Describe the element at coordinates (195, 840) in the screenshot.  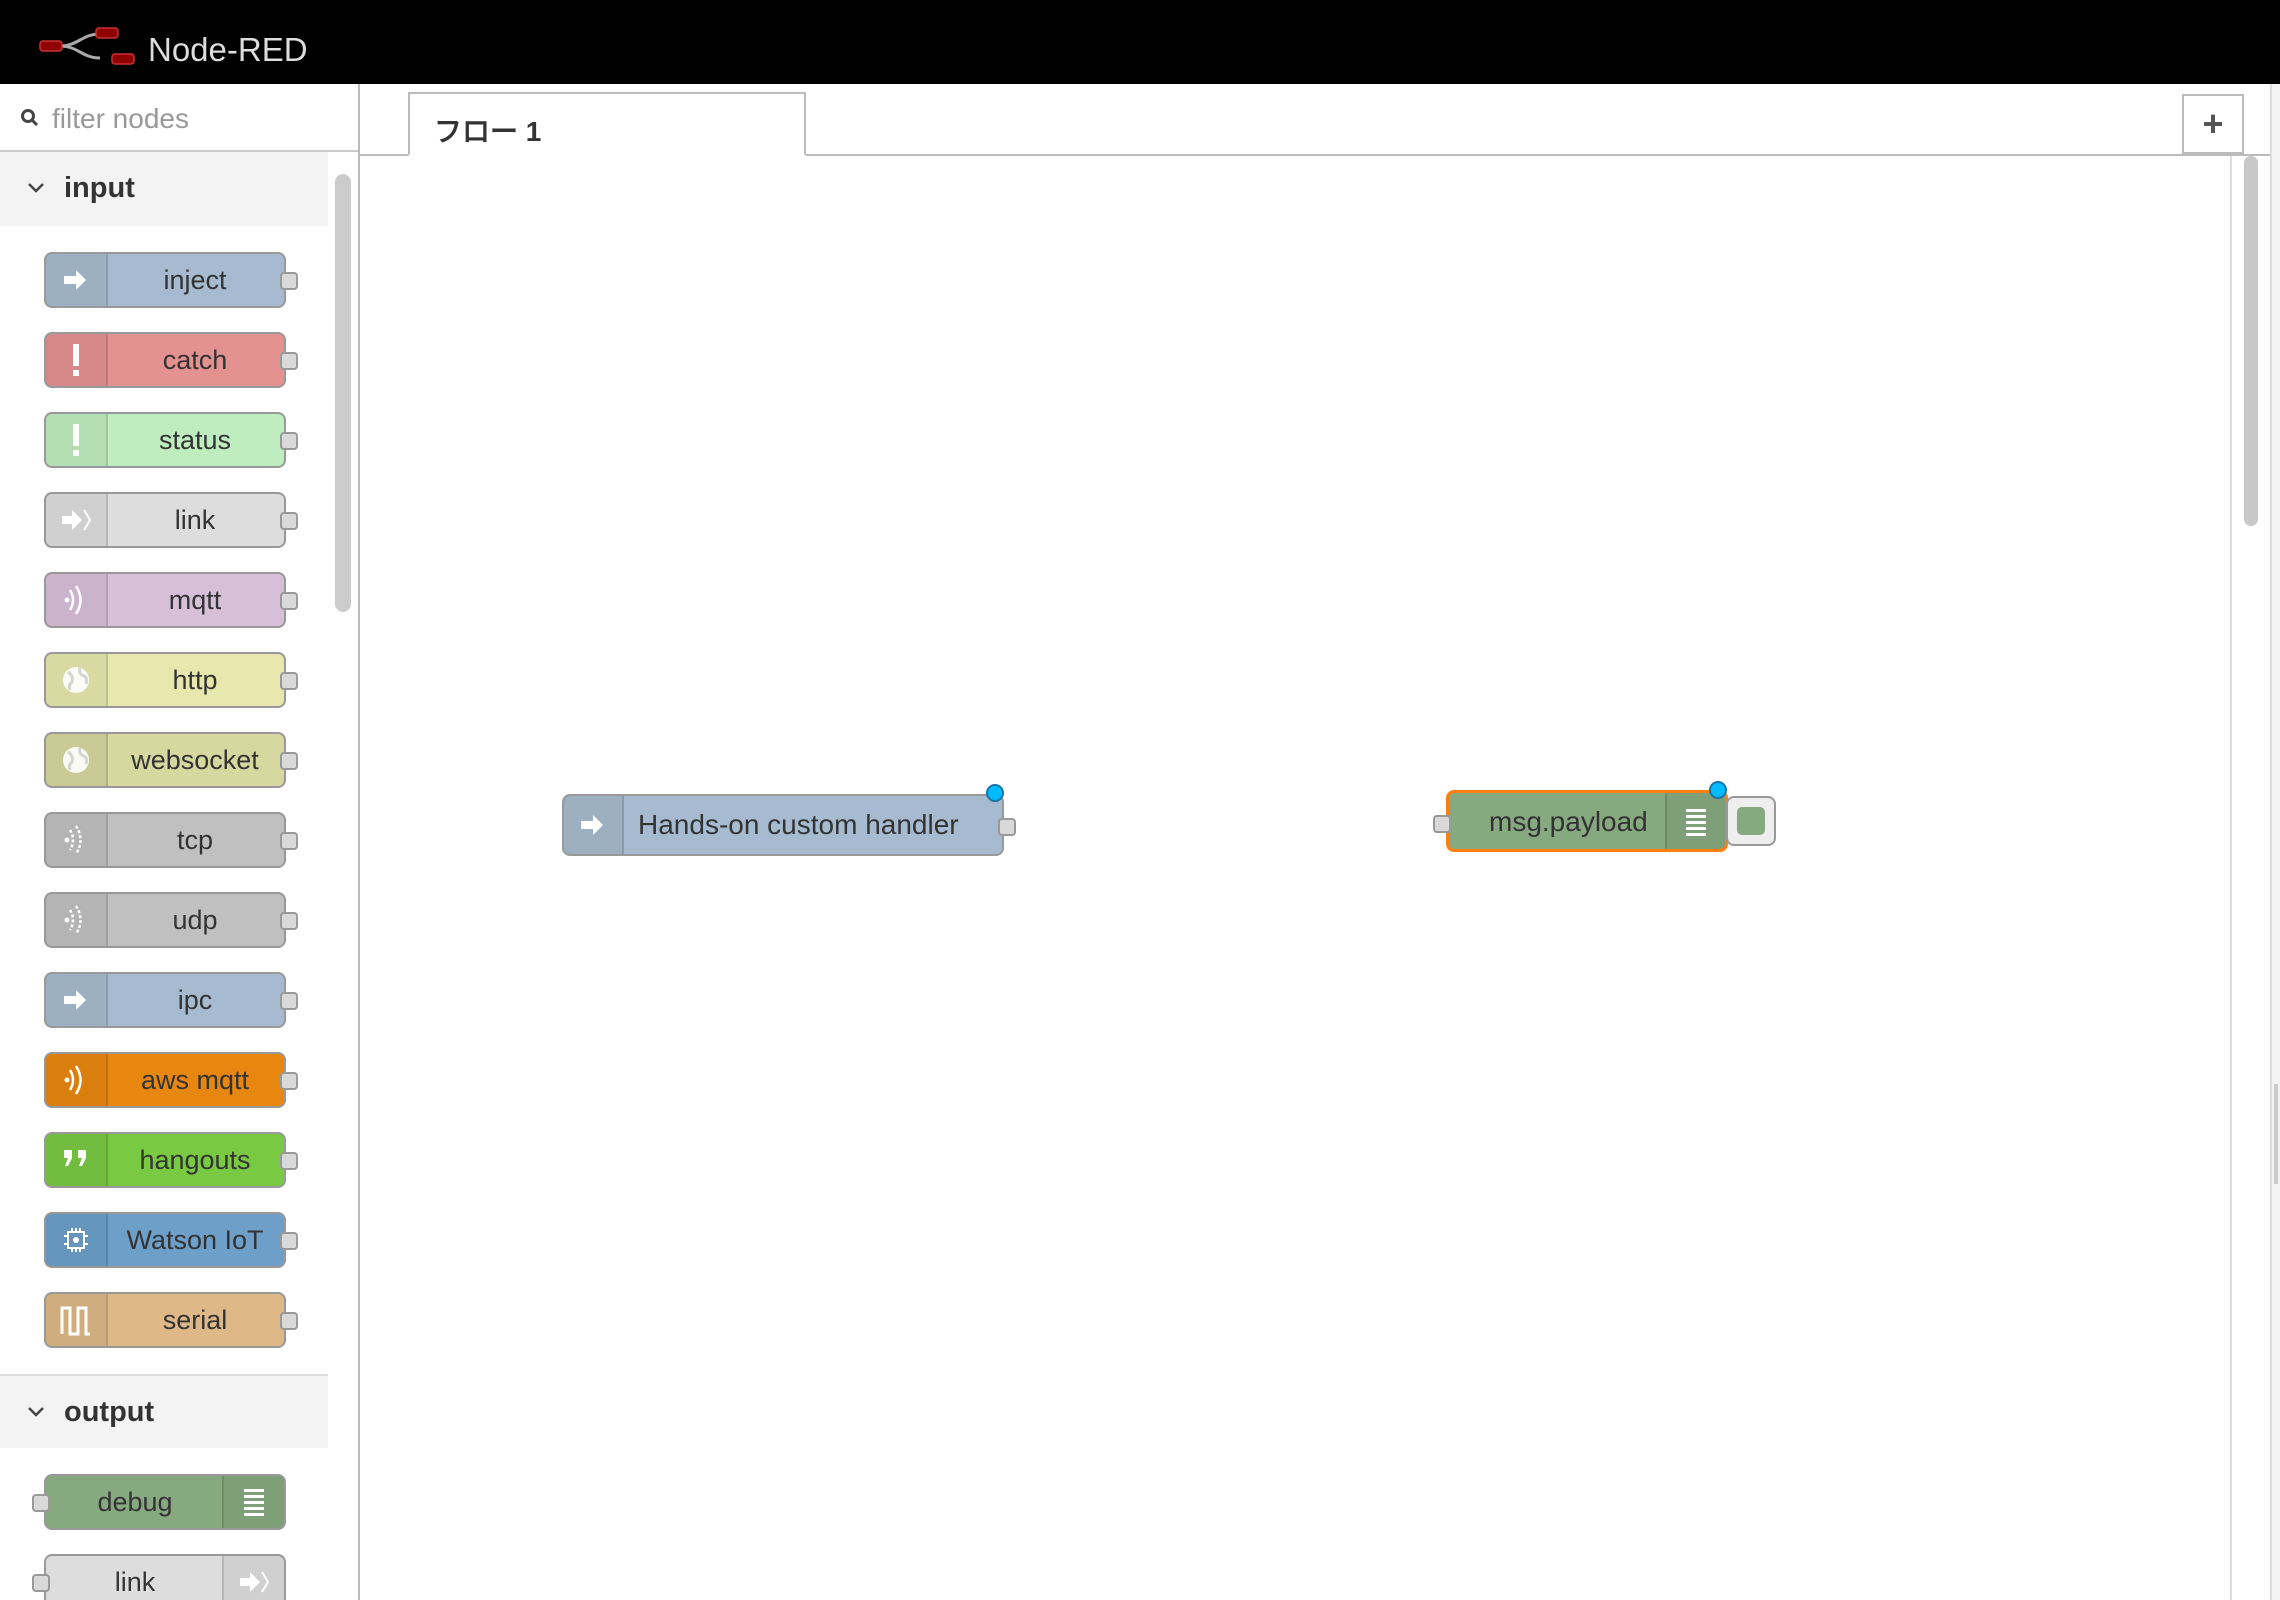
I see `palette-node-label: tcp` at that location.